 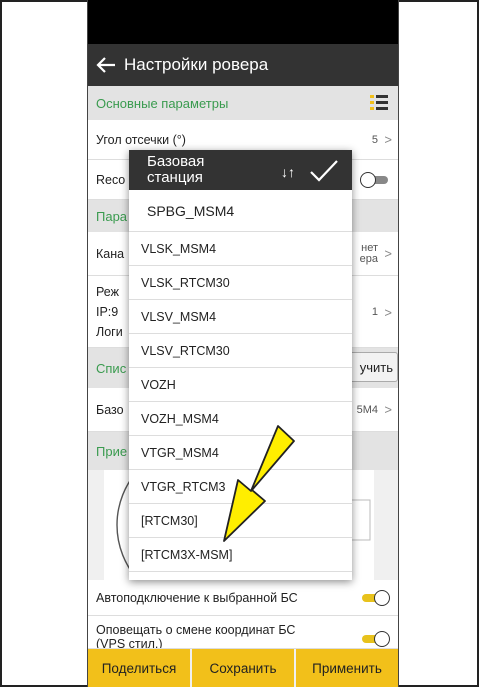 What do you see at coordinates (110, 409) in the screenshot?
I see `base-station-label: Базо` at bounding box center [110, 409].